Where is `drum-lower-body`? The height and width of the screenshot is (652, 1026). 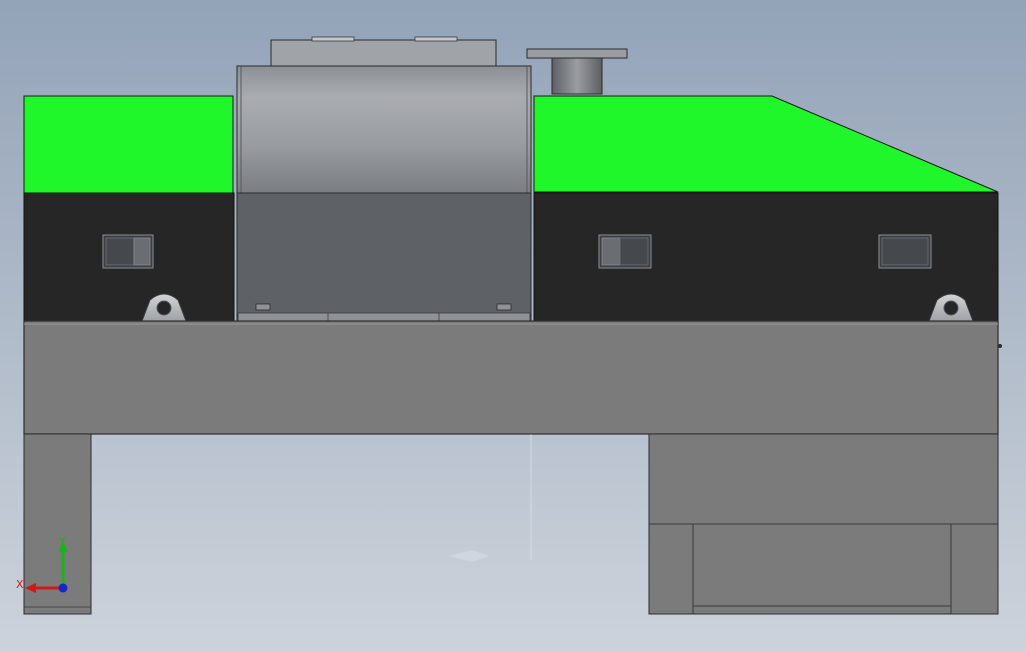 drum-lower-body is located at coordinates (384, 257).